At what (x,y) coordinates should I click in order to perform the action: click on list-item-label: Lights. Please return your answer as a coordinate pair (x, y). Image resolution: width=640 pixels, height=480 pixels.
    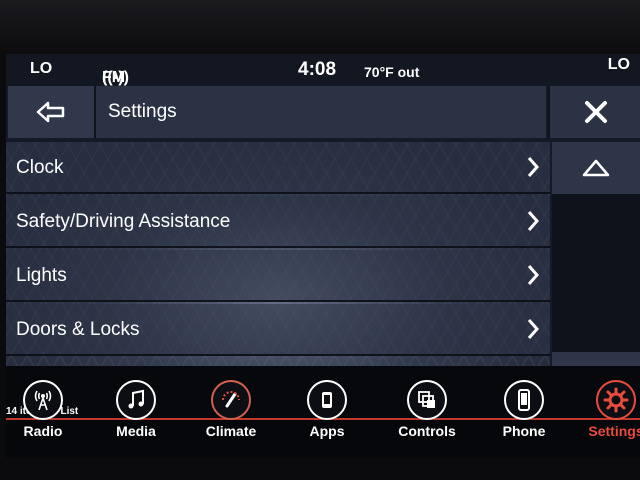
    Looking at the image, I should click on (41, 275).